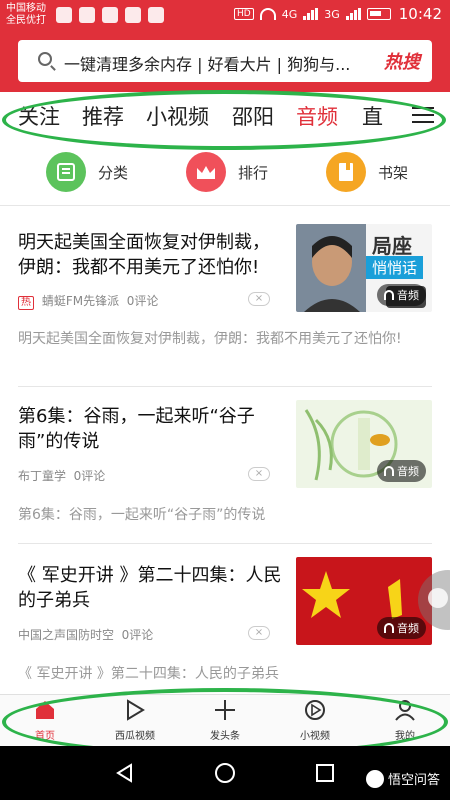  What do you see at coordinates (66, 635) in the screenshot?
I see `article-source: 中国之声国防时空` at bounding box center [66, 635].